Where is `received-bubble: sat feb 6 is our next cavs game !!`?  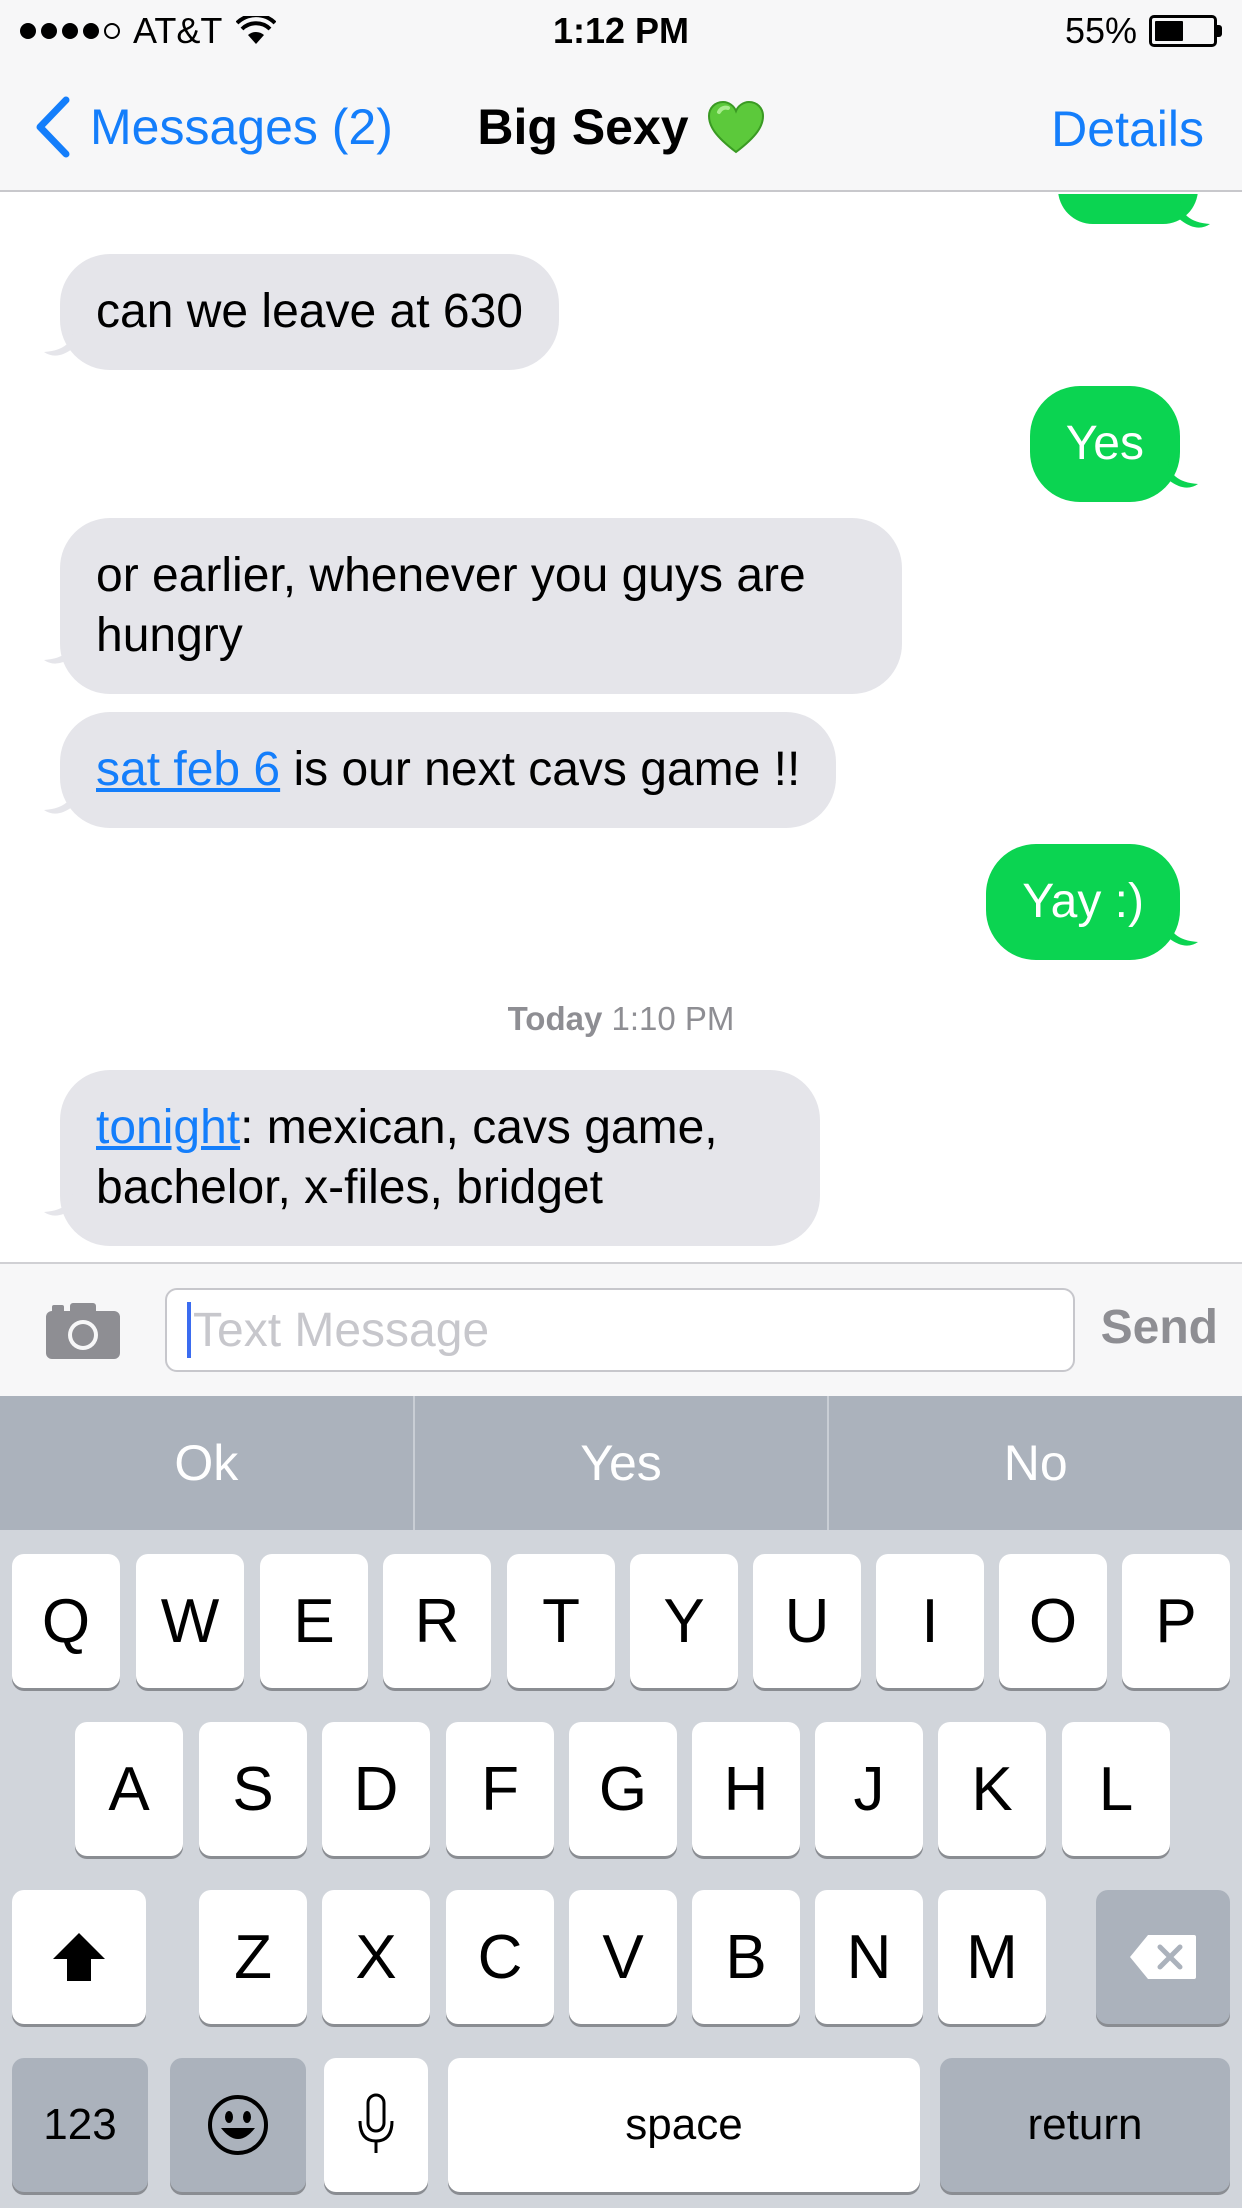 received-bubble: sat feb 6 is our next cavs game !! is located at coordinates (448, 770).